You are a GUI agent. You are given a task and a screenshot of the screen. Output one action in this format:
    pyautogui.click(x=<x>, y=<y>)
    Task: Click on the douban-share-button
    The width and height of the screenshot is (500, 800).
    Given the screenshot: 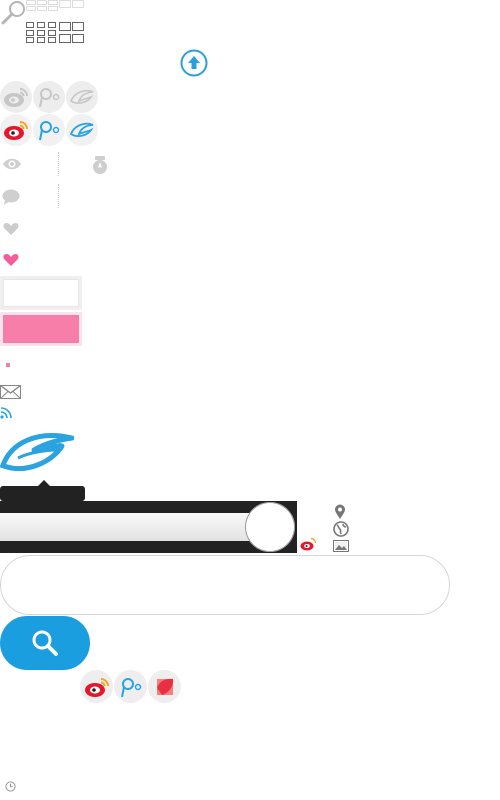 What is the action you would take?
    pyautogui.click(x=164, y=686)
    